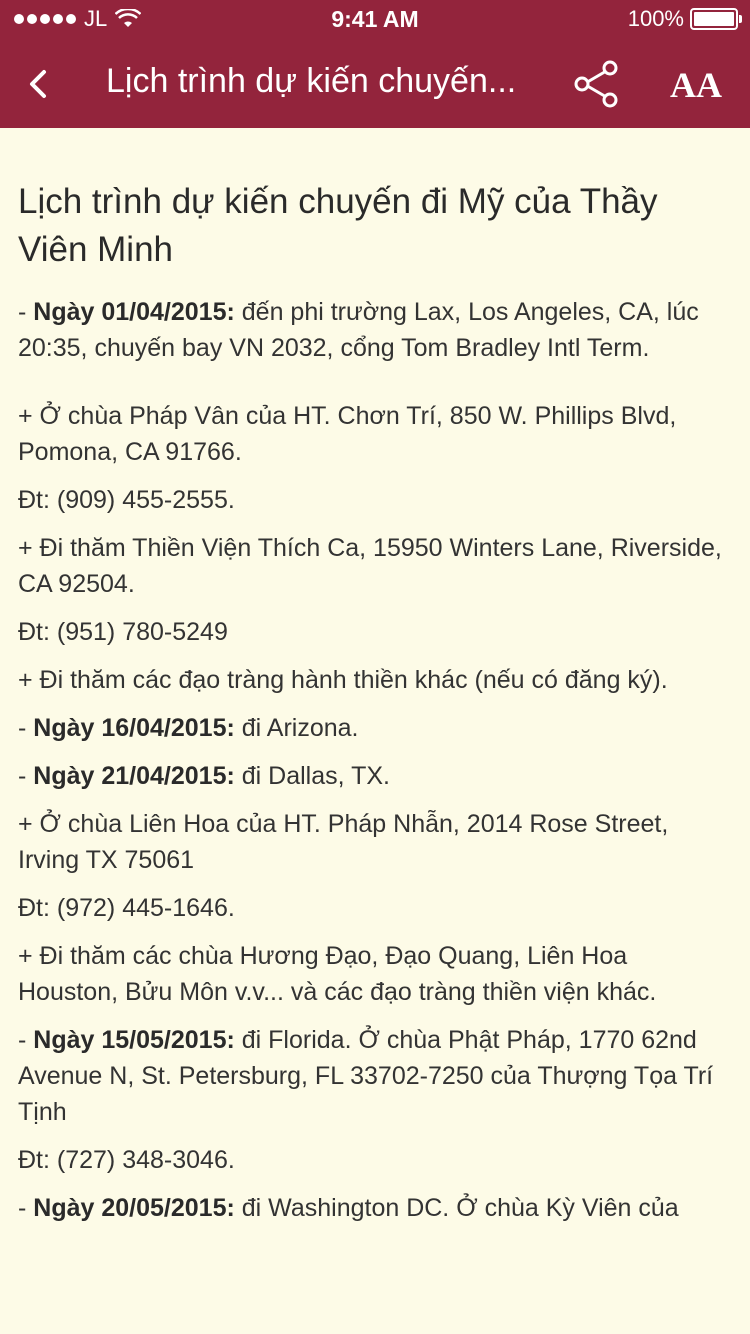 Image resolution: width=750 pixels, height=1334 pixels. What do you see at coordinates (126, 1160) in the screenshot?
I see `article-paragraph: Đt: (727) 348-3046.` at bounding box center [126, 1160].